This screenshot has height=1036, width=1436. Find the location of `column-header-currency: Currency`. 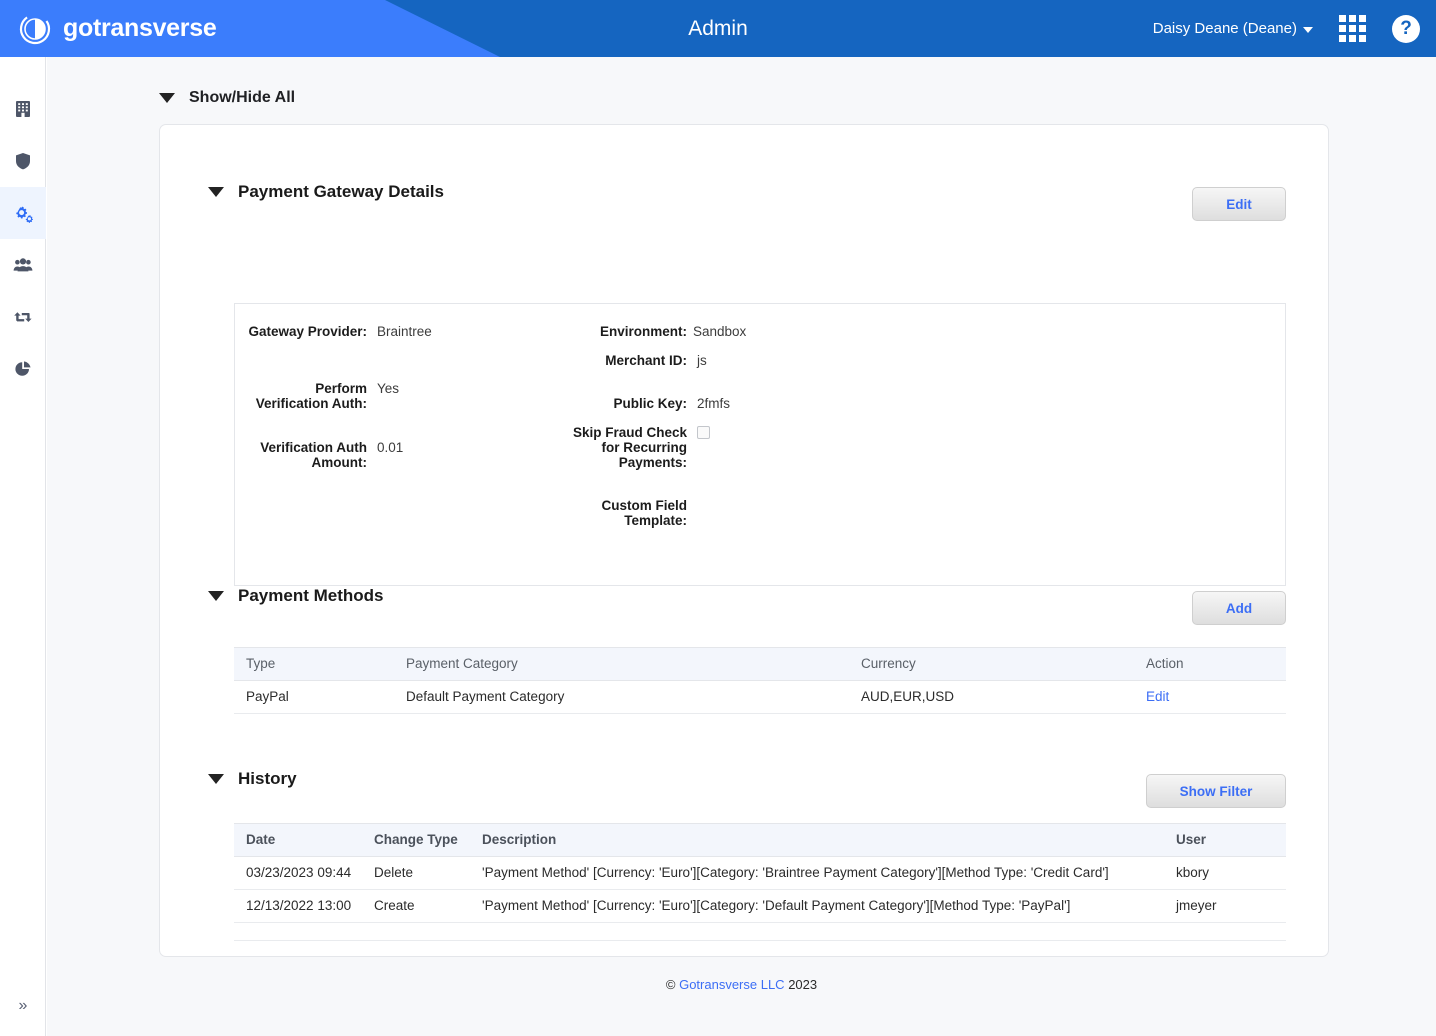

column-header-currency: Currency is located at coordinates (991, 664).